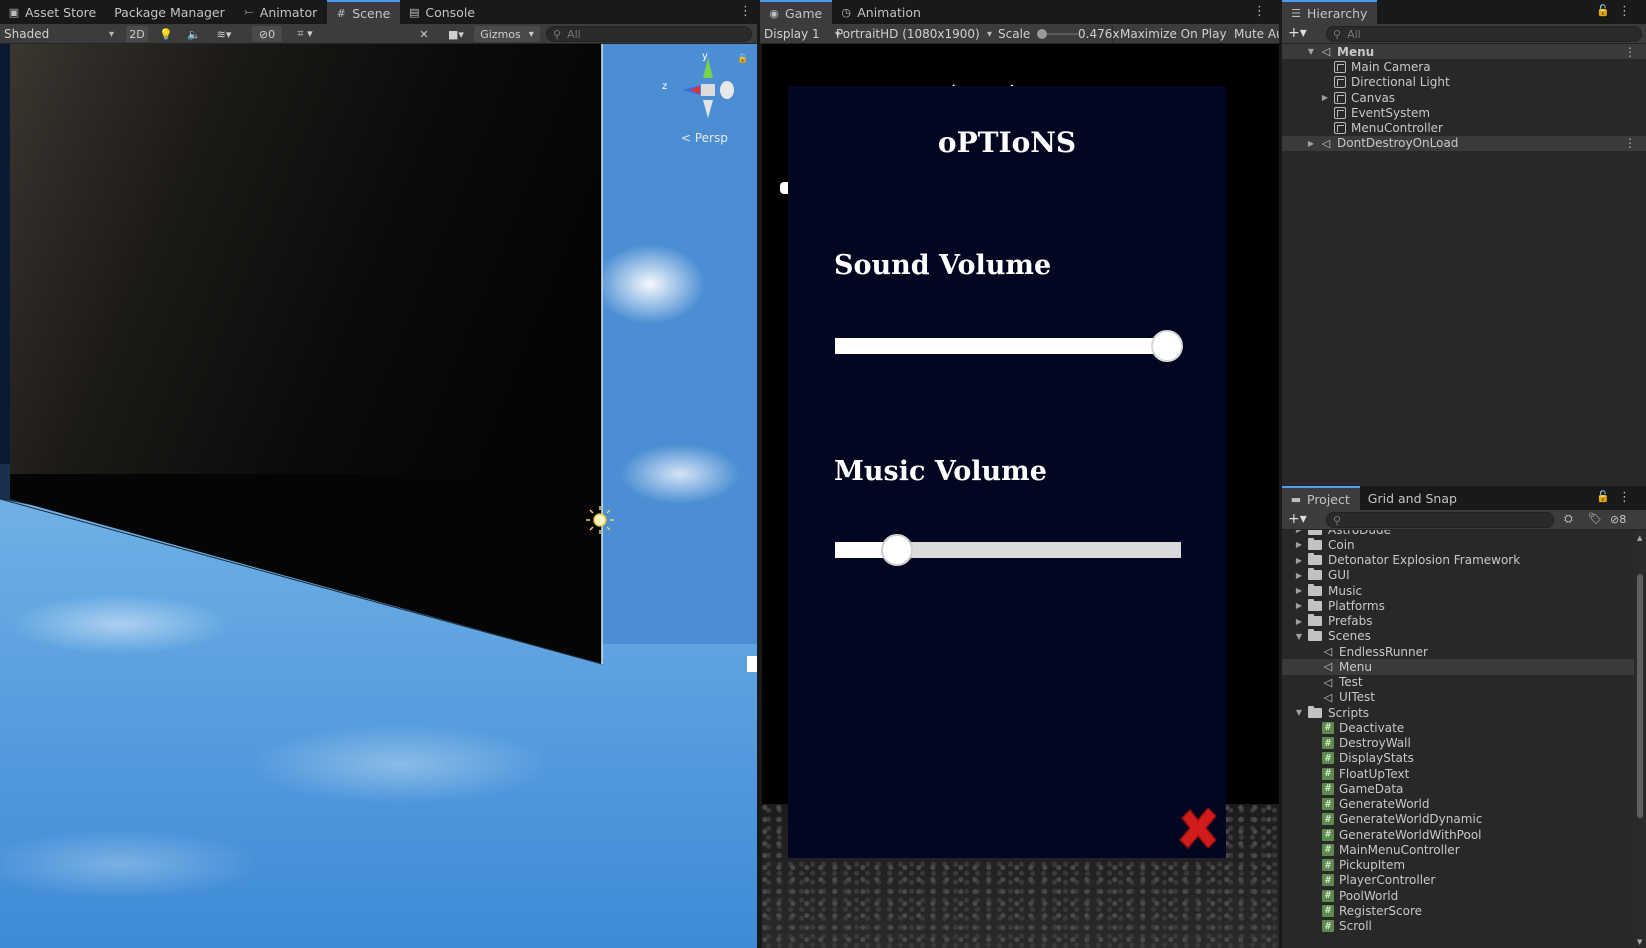 The width and height of the screenshot is (1646, 948). What do you see at coordinates (1464, 52) in the screenshot?
I see `hierarchy-item: ▼ ◁ Menu ⋮` at bounding box center [1464, 52].